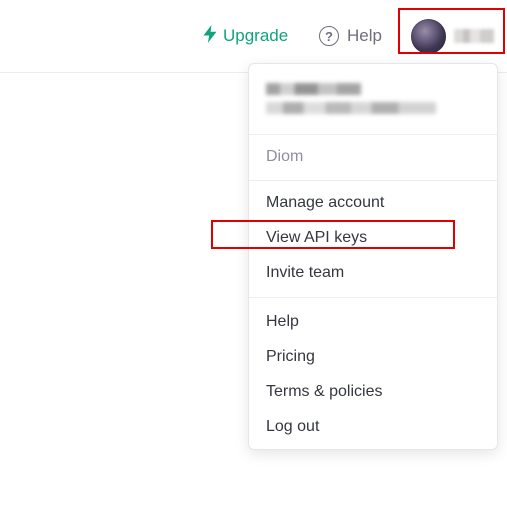 The height and width of the screenshot is (521, 507). What do you see at coordinates (313, 89) in the screenshot?
I see `blurred-user-name` at bounding box center [313, 89].